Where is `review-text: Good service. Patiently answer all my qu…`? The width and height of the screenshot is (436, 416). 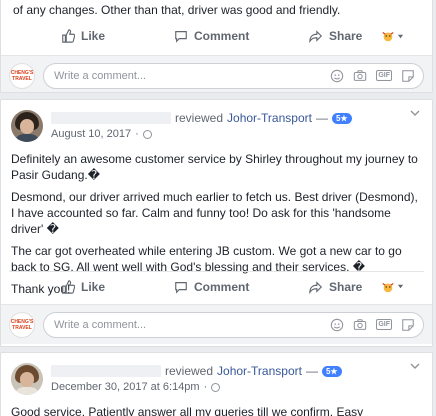 review-text: Good service. Patiently answer all my qu… is located at coordinates (187, 410).